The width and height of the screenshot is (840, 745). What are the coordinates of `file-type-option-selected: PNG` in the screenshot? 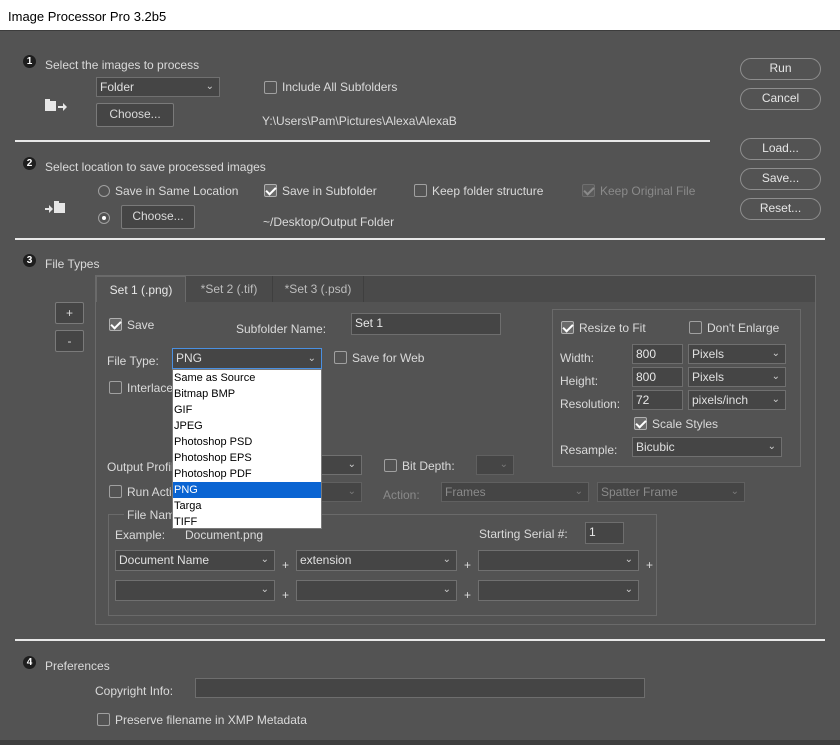 It's located at (247, 490).